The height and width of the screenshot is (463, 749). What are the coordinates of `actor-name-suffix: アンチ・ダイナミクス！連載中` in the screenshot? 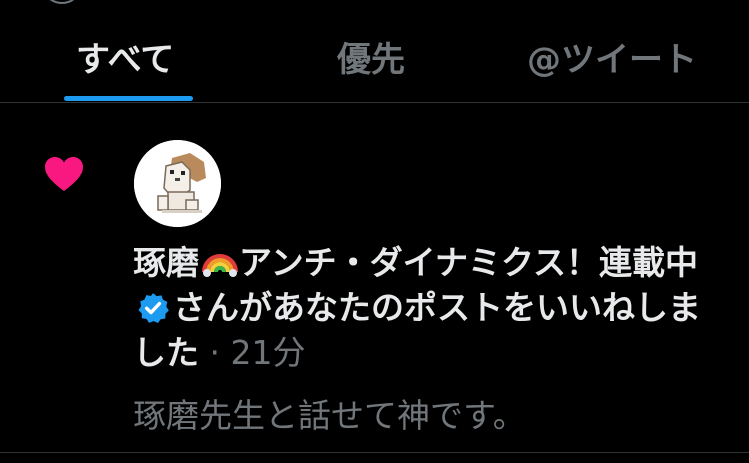 It's located at (468, 262).